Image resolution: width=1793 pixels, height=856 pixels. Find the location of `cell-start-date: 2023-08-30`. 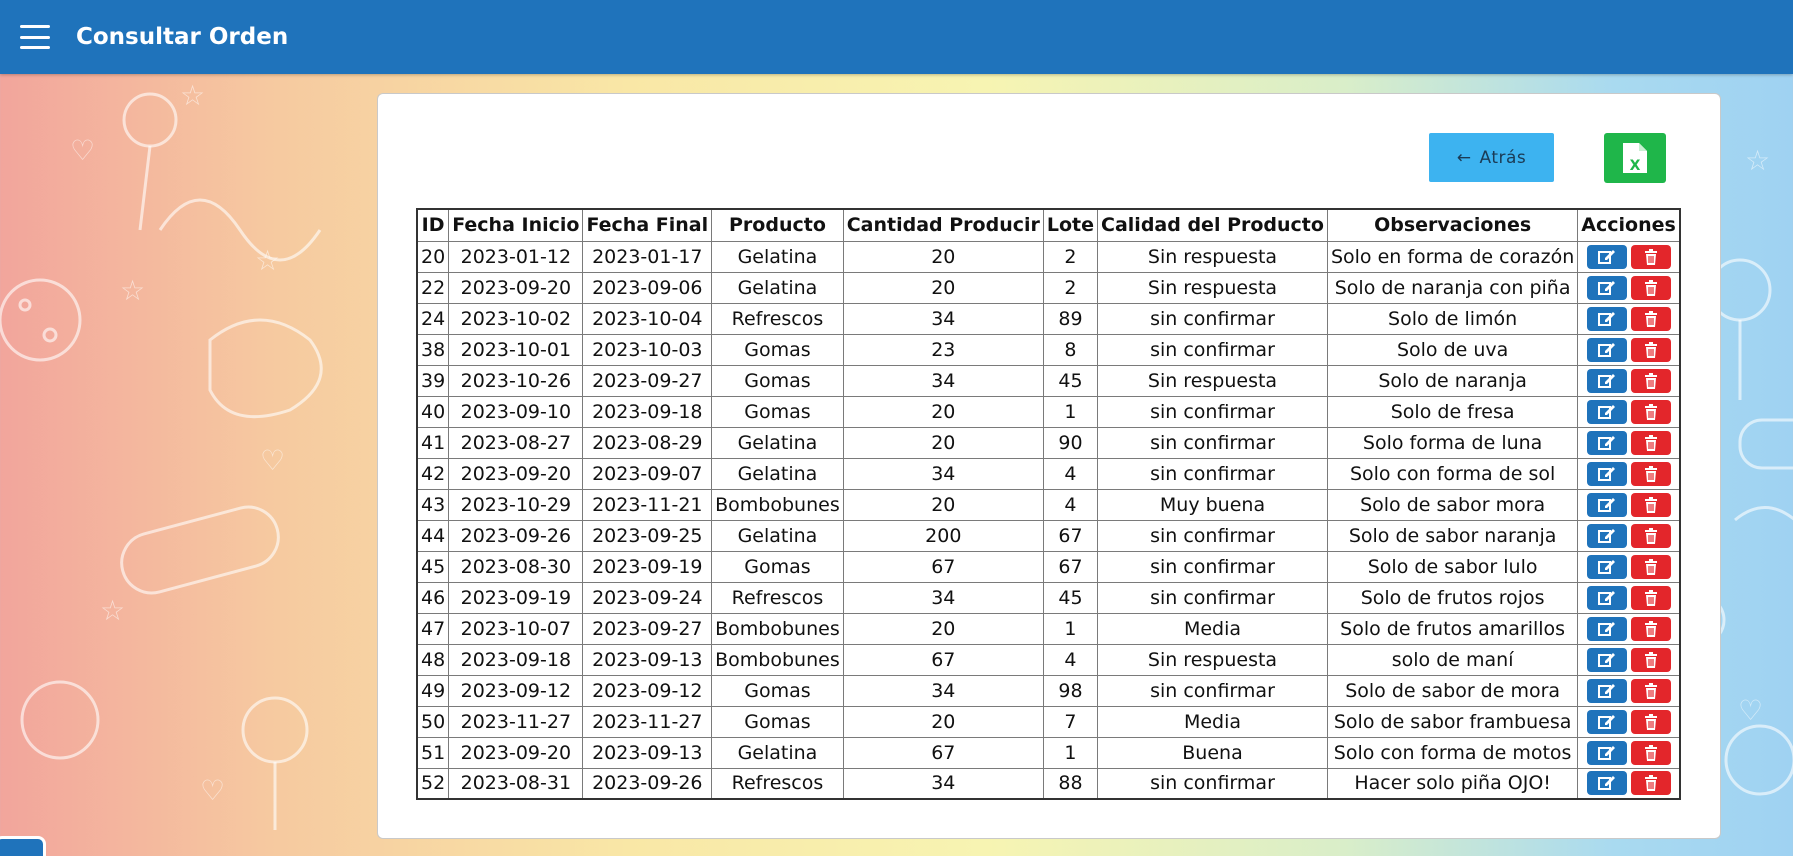

cell-start-date: 2023-08-30 is located at coordinates (516, 566).